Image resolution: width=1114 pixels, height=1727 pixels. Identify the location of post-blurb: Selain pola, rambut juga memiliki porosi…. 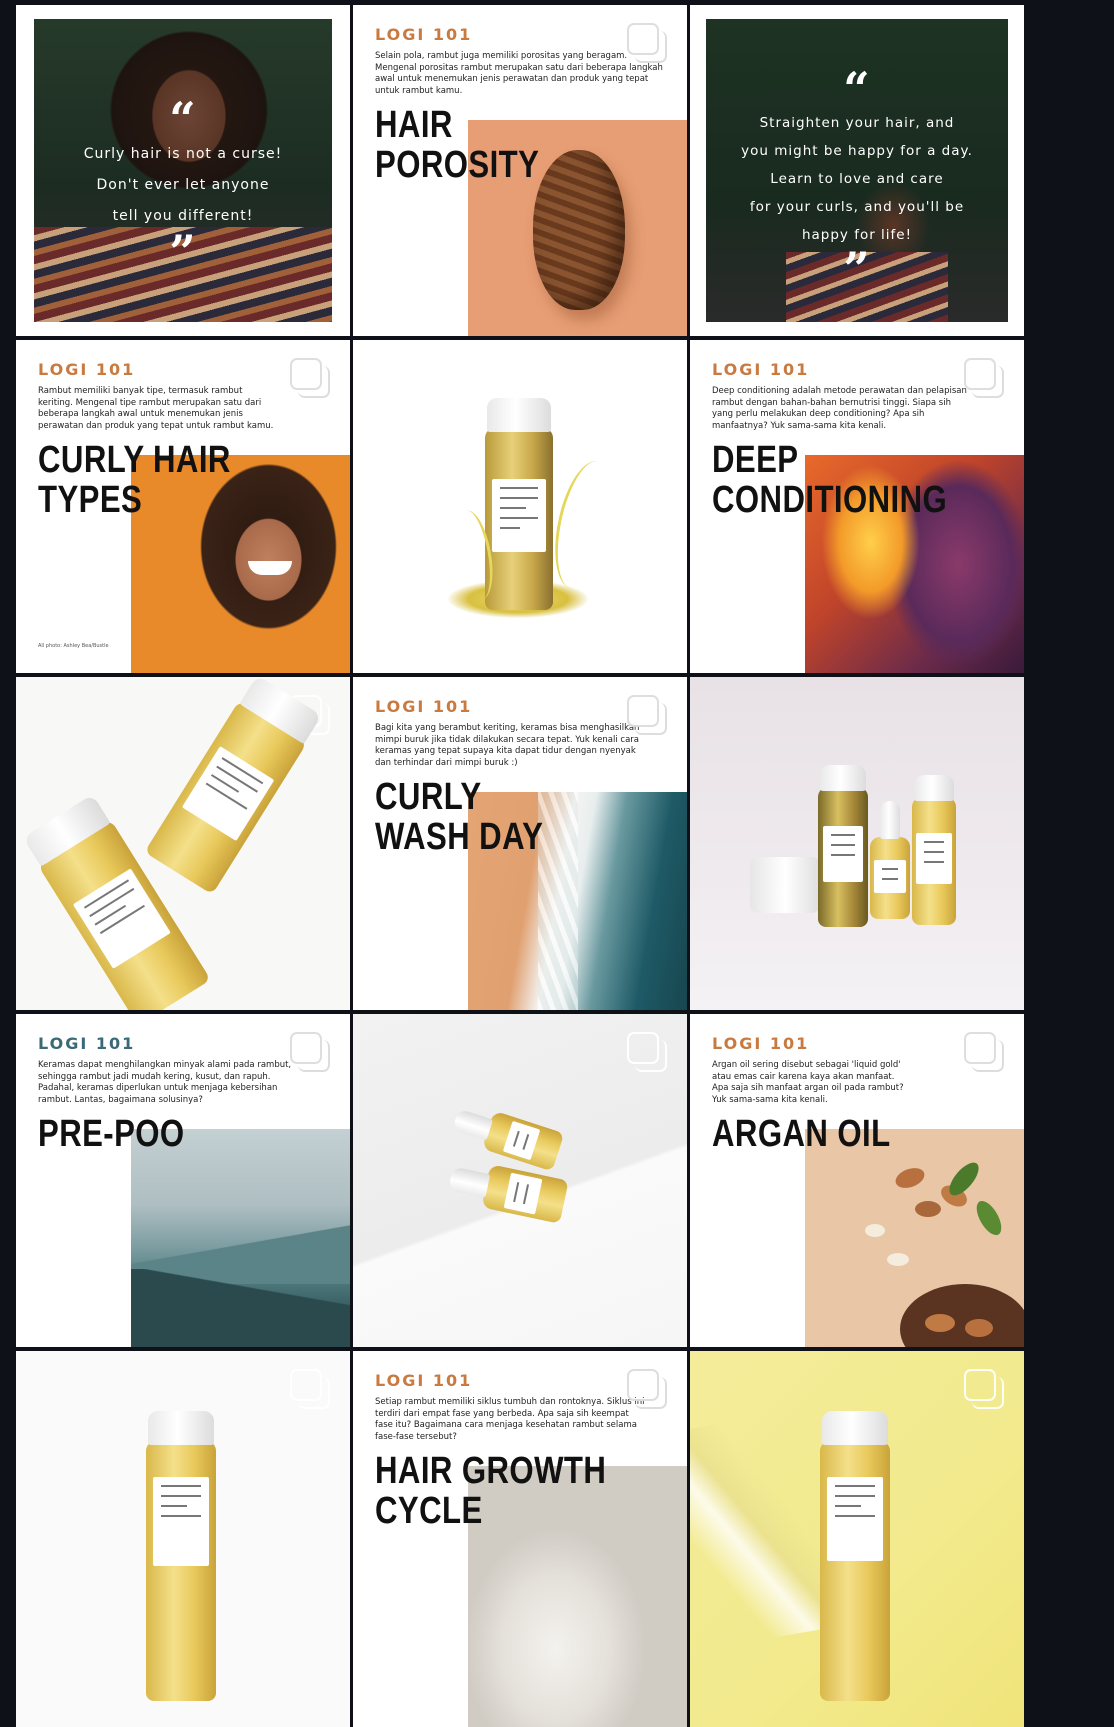
(519, 73).